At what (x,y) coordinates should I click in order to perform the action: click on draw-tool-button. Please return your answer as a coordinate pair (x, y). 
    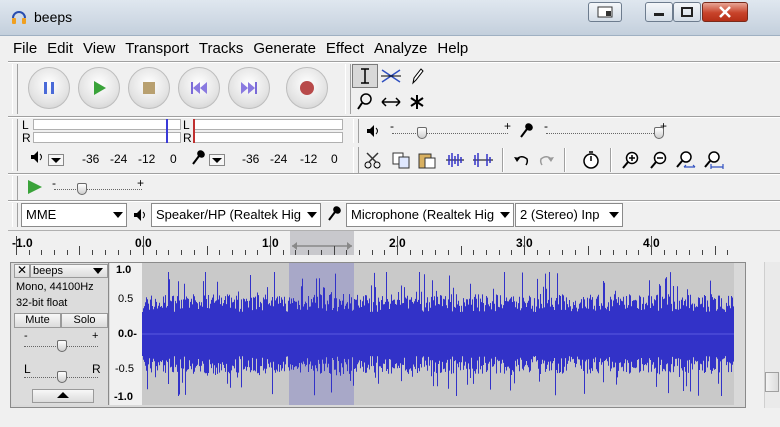
    Looking at the image, I should click on (417, 76).